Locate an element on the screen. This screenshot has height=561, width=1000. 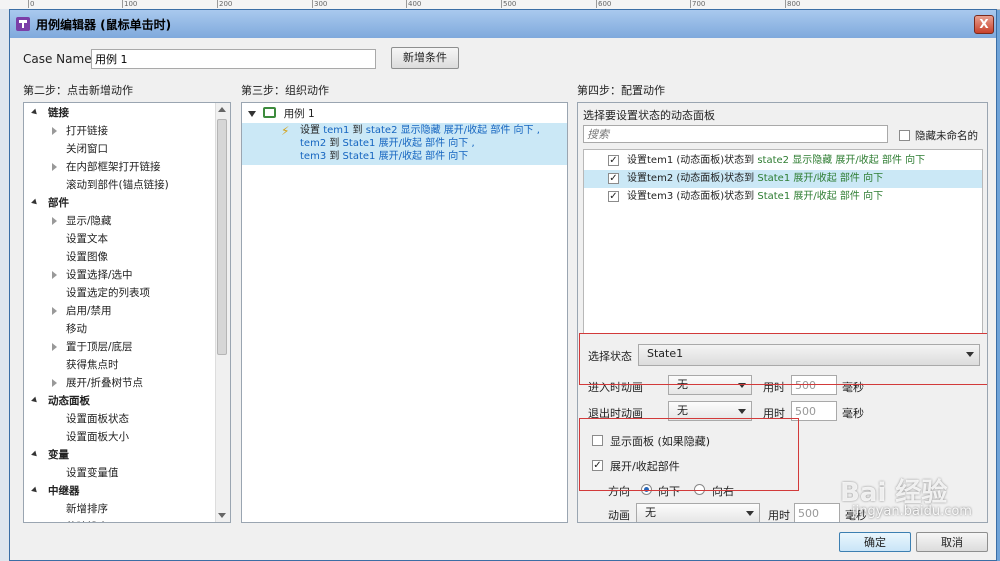
action-group: 动态面板 is located at coordinates (60, 401).